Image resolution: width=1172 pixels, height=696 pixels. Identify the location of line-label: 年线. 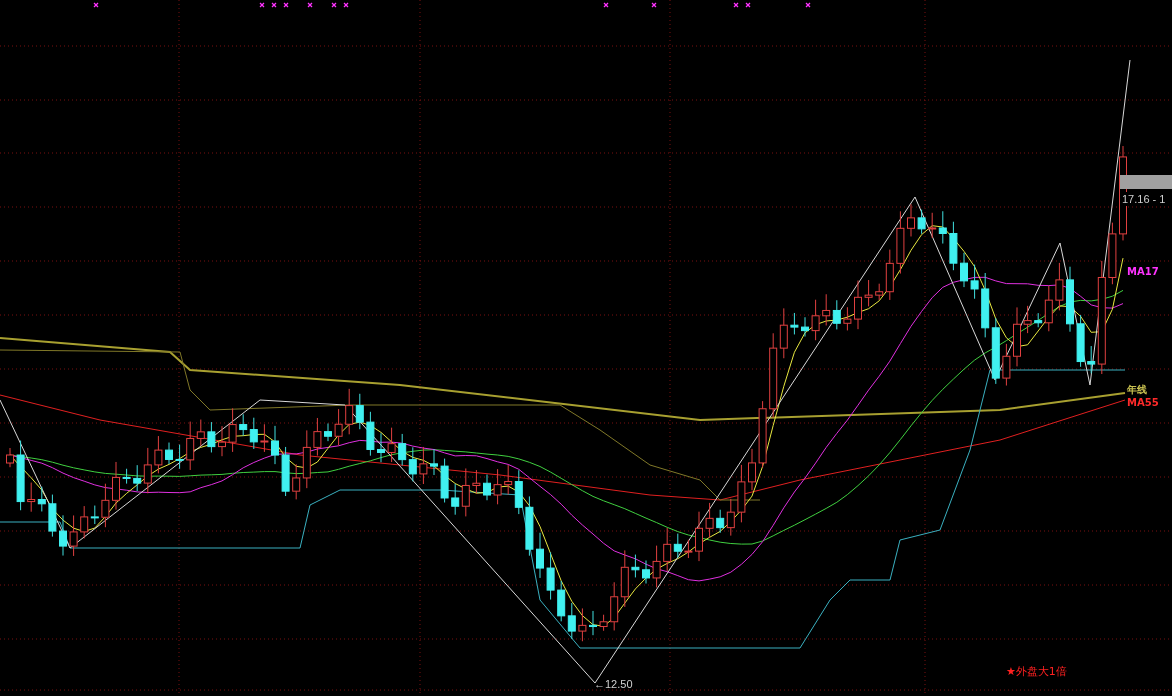
(1137, 389).